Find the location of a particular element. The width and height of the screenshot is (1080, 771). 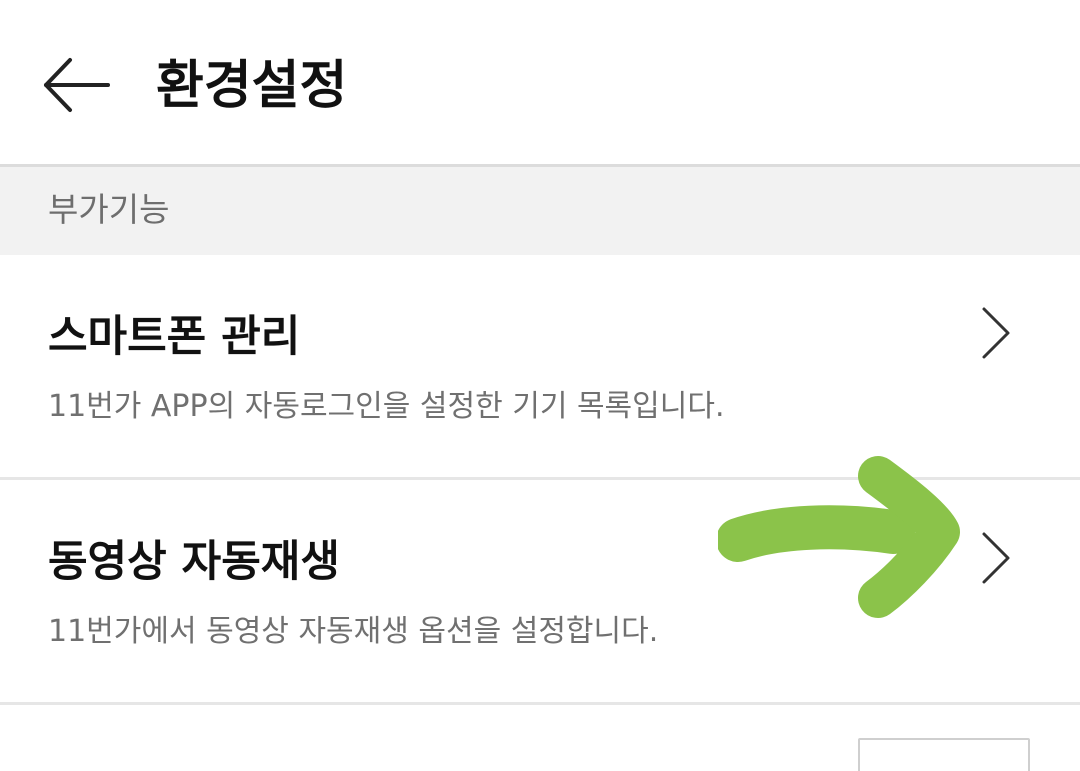

row-title: 동영상 자동재생 is located at coordinates (194, 562).